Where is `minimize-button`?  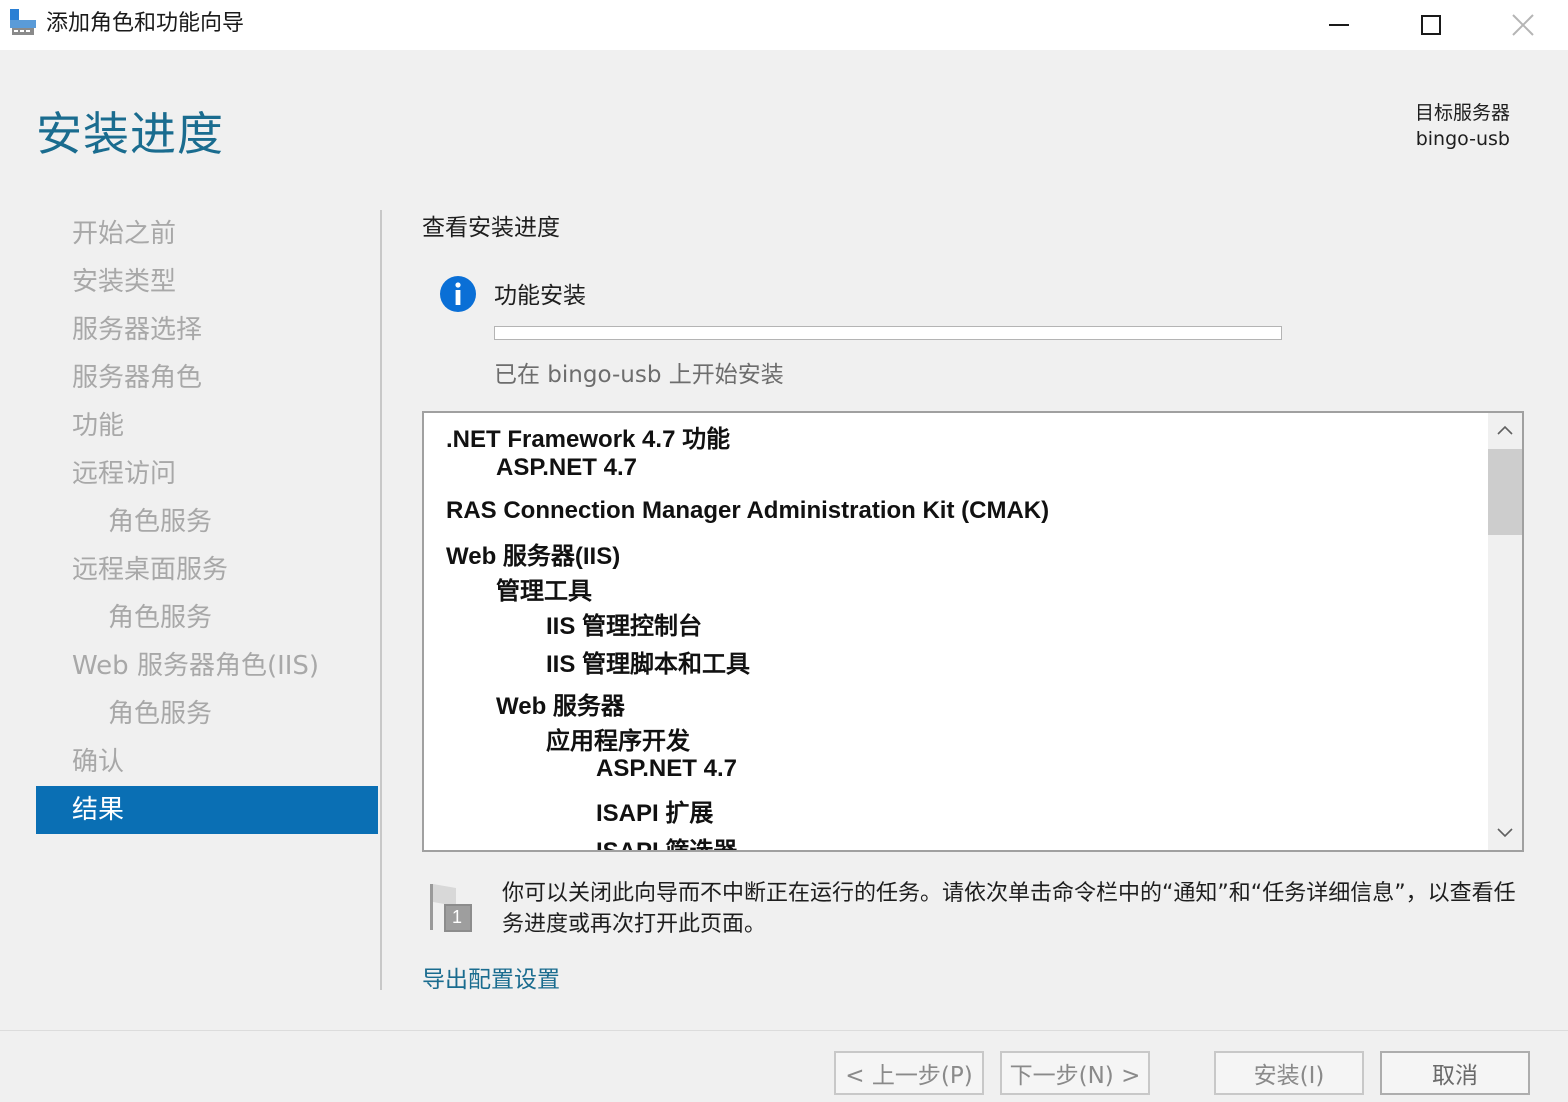 minimize-button is located at coordinates (1339, 25).